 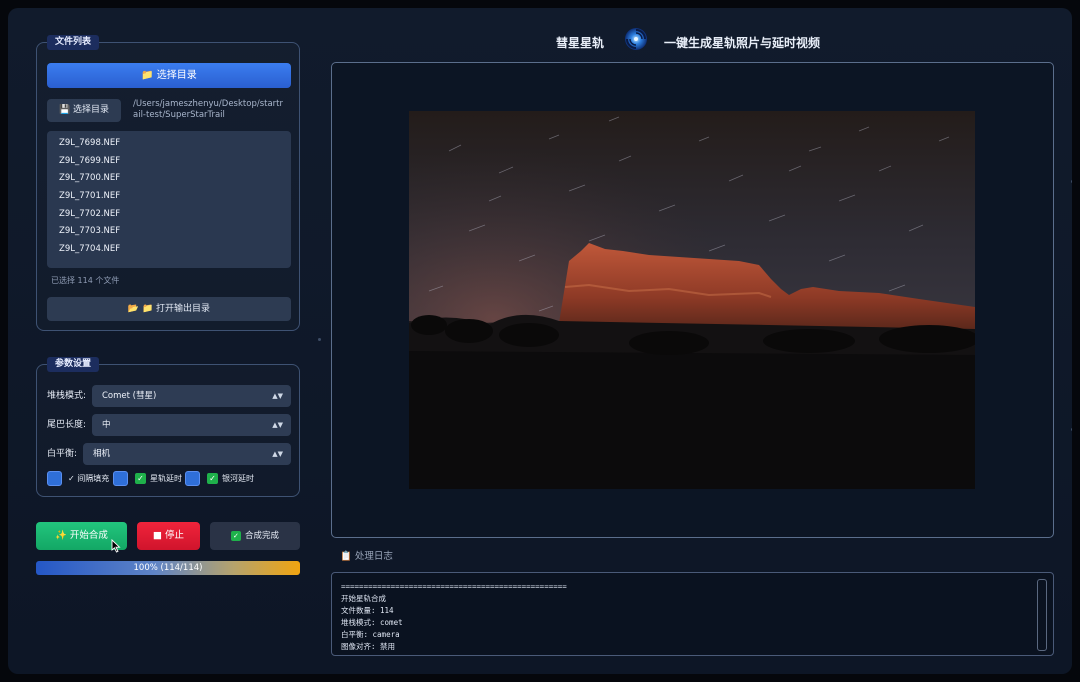 What do you see at coordinates (54, 478) in the screenshot?
I see `gap-fill-checkbox` at bounding box center [54, 478].